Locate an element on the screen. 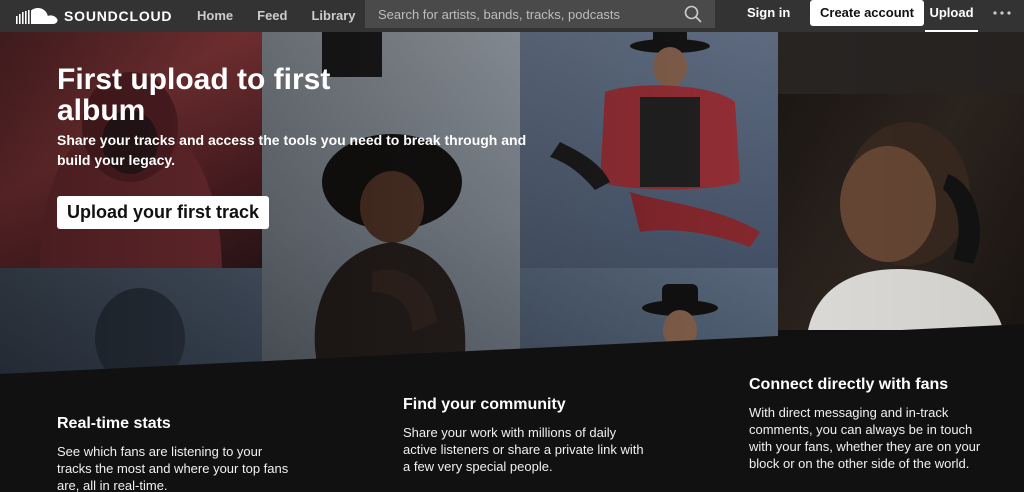  search-icon is located at coordinates (693, 14).